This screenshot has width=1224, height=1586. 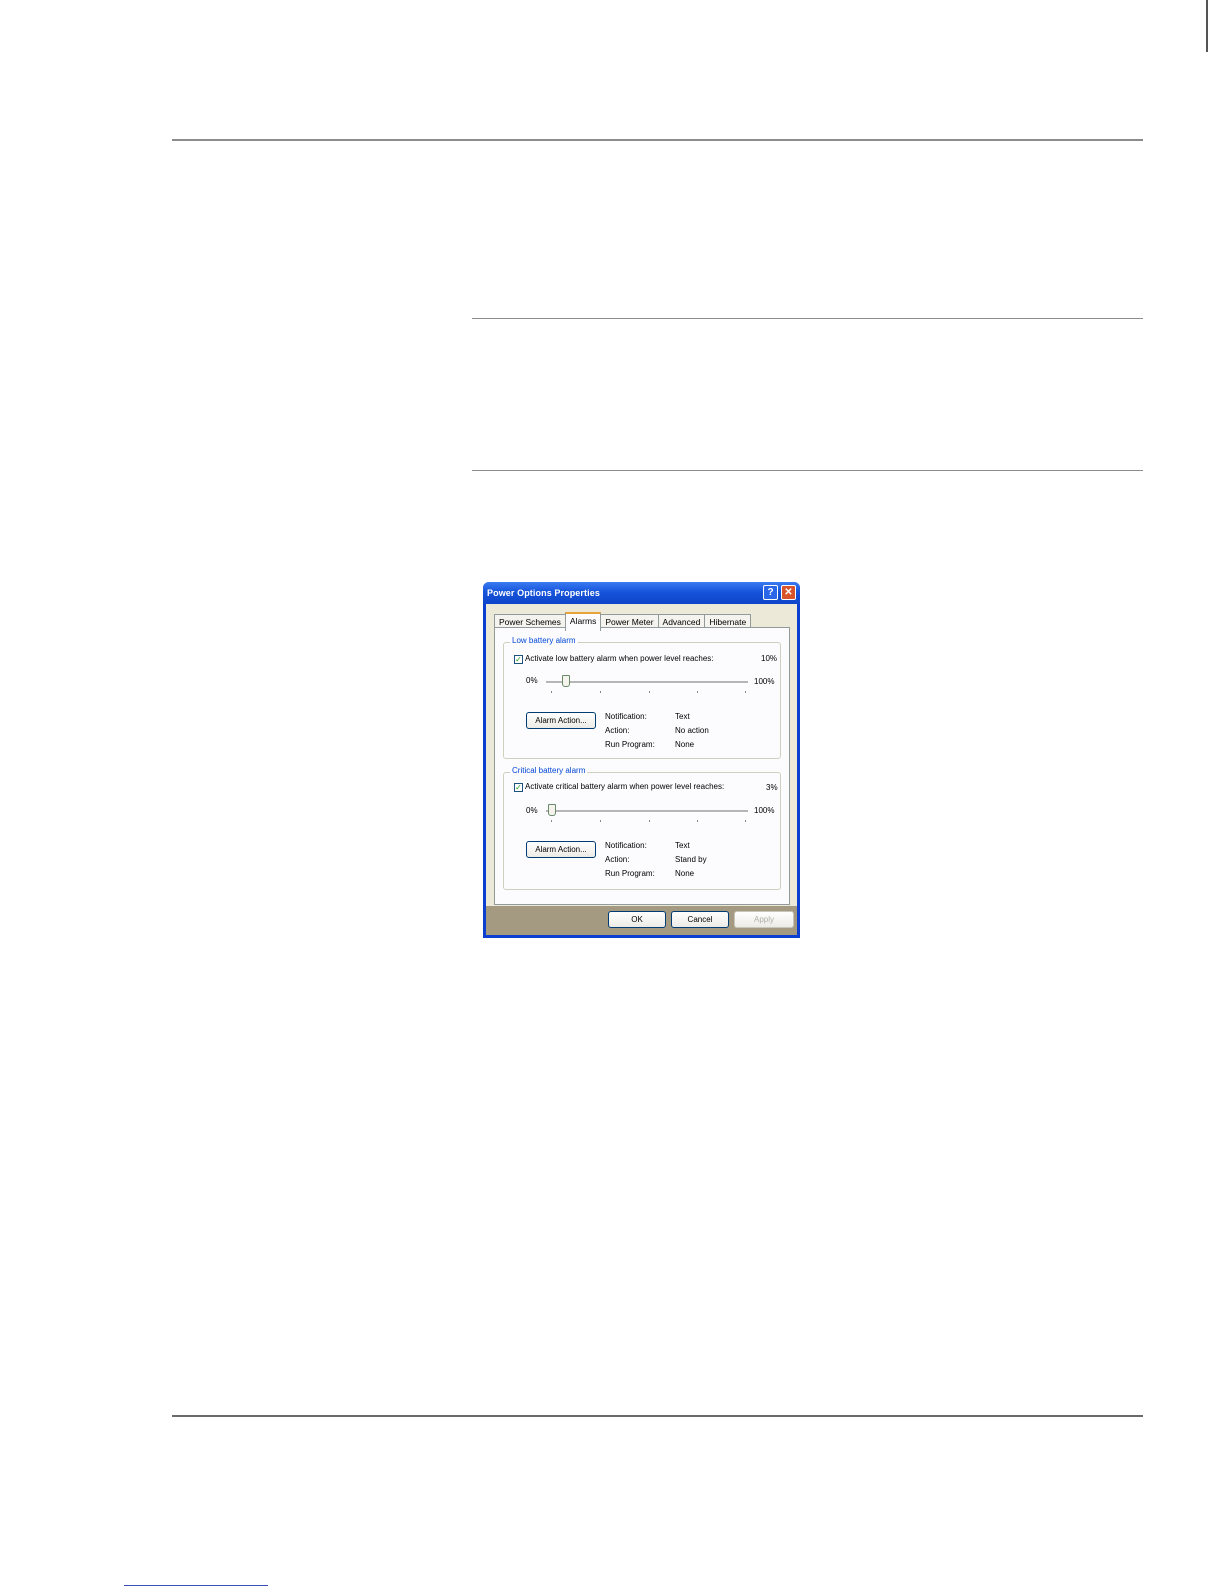 I want to click on critical-program-label: Run Program:, so click(x=630, y=873).